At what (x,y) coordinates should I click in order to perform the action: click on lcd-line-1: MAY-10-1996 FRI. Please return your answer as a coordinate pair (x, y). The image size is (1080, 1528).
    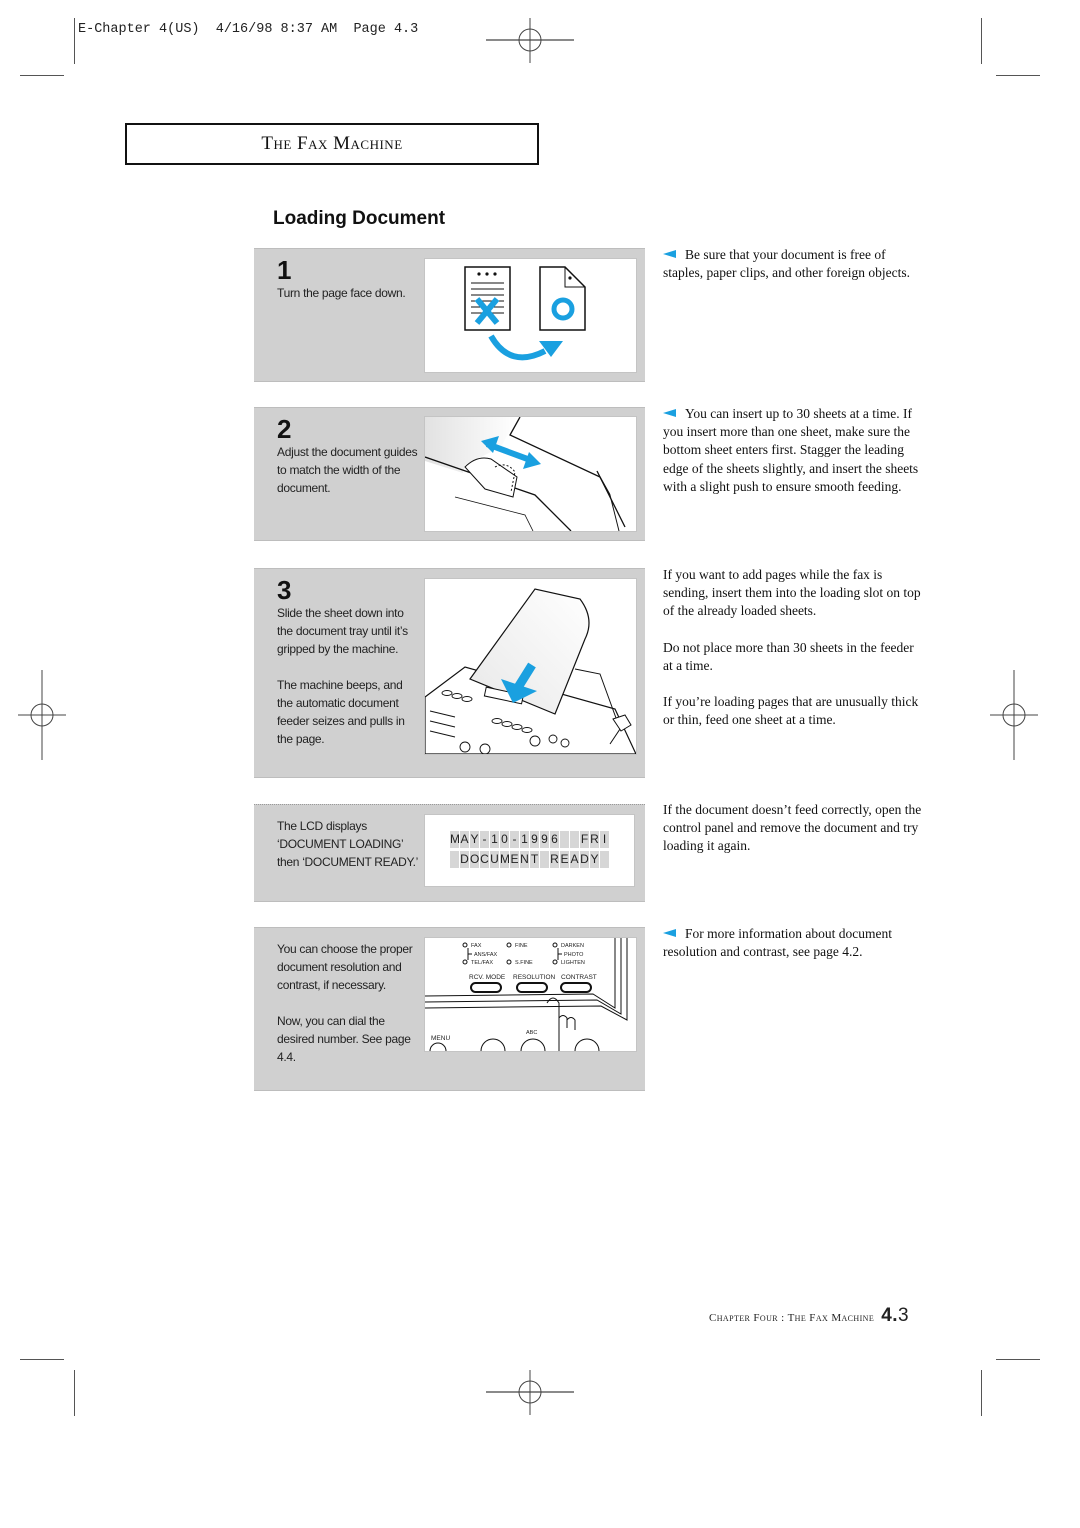
    Looking at the image, I should click on (529, 839).